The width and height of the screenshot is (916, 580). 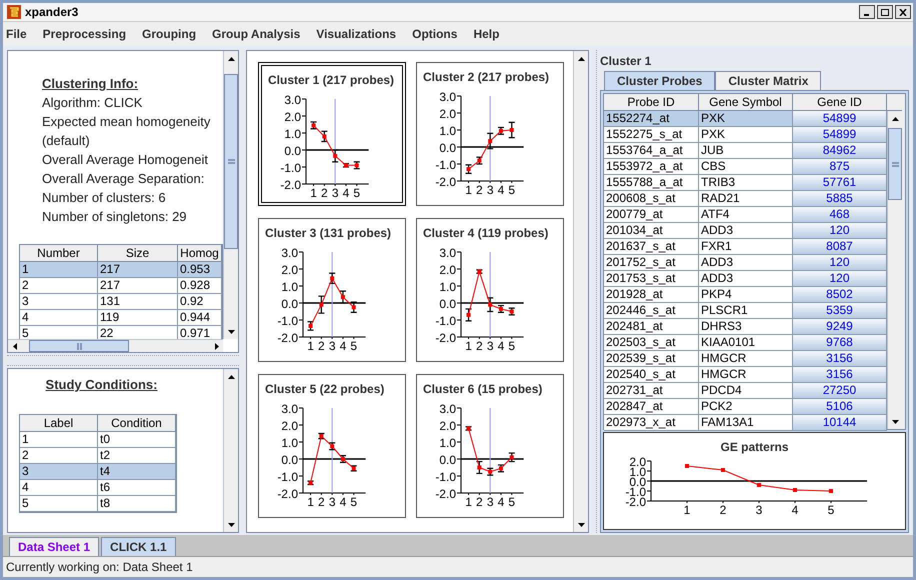 I want to click on horizontal-scrollbar, so click(x=115, y=345).